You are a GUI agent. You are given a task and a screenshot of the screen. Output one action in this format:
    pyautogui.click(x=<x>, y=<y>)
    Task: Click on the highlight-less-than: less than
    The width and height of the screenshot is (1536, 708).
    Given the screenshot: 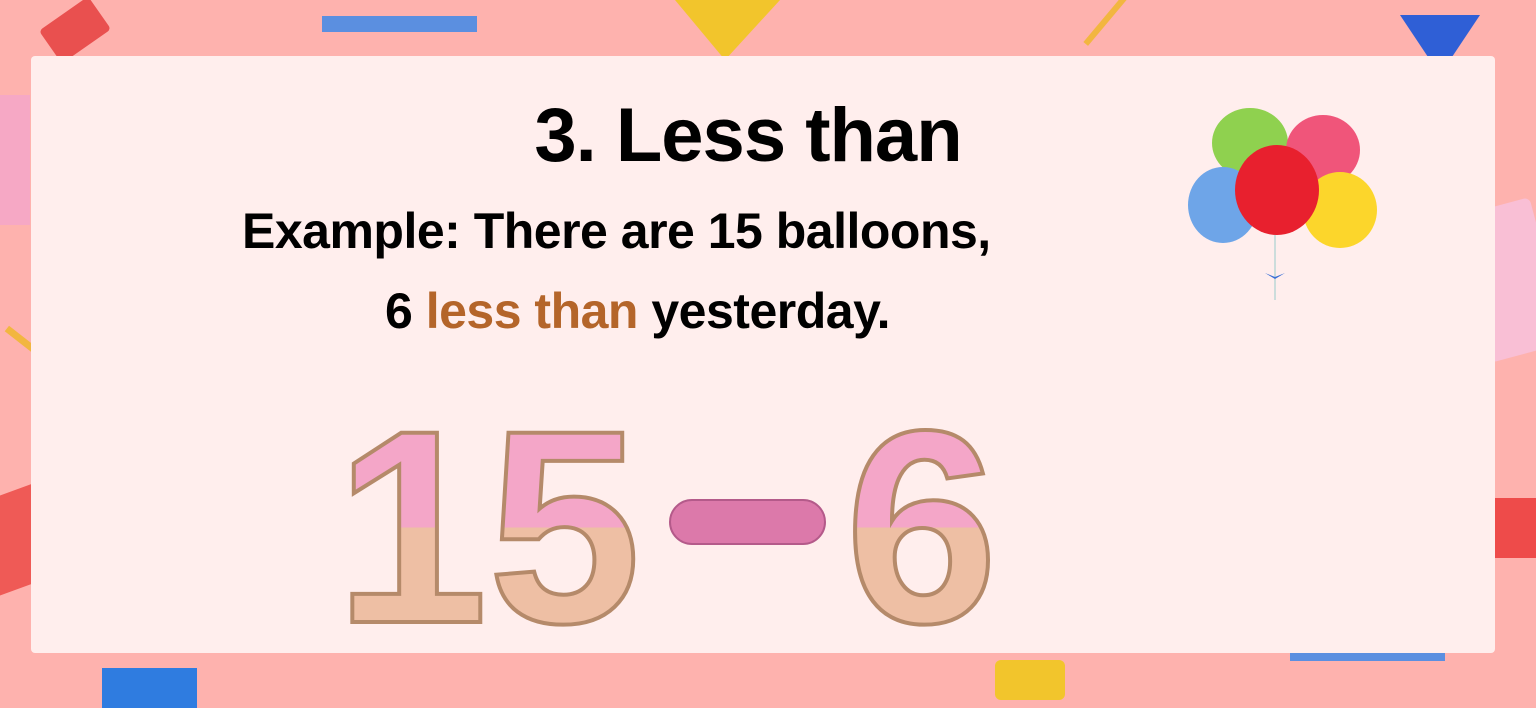 What is the action you would take?
    pyautogui.click(x=532, y=311)
    